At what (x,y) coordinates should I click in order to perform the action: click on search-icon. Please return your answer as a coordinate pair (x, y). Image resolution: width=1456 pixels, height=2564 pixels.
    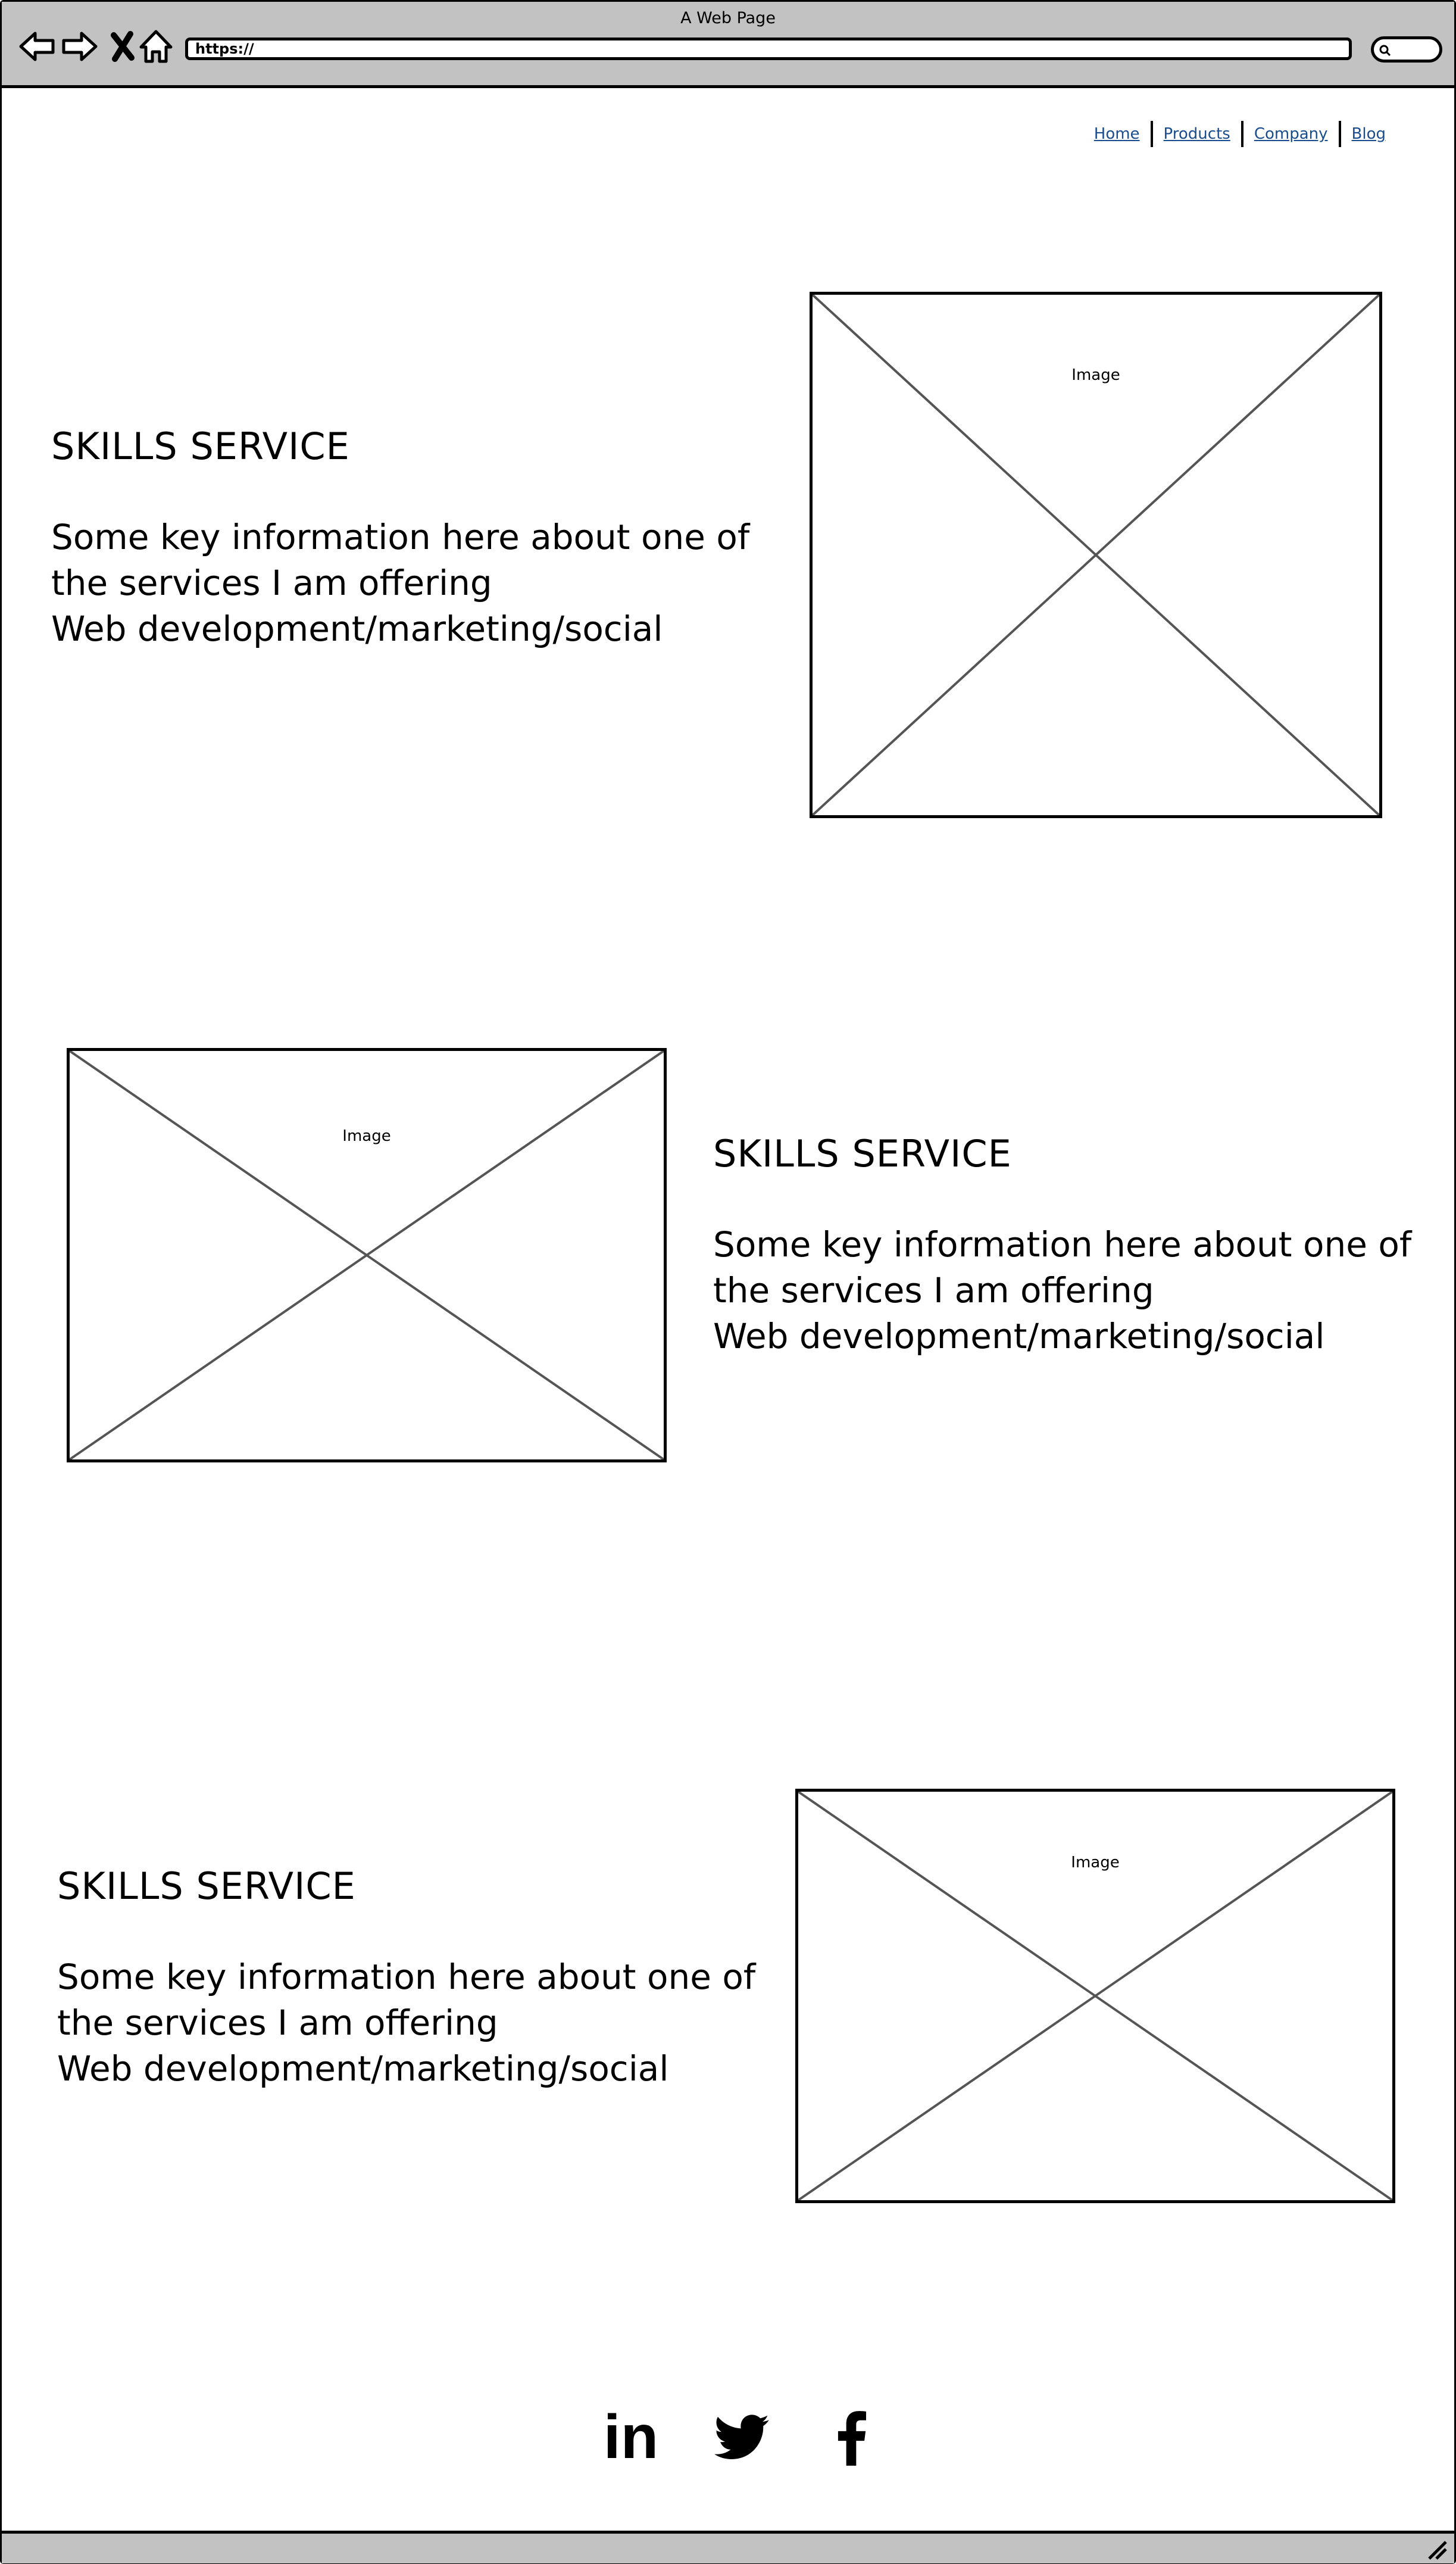
    Looking at the image, I should click on (1385, 51).